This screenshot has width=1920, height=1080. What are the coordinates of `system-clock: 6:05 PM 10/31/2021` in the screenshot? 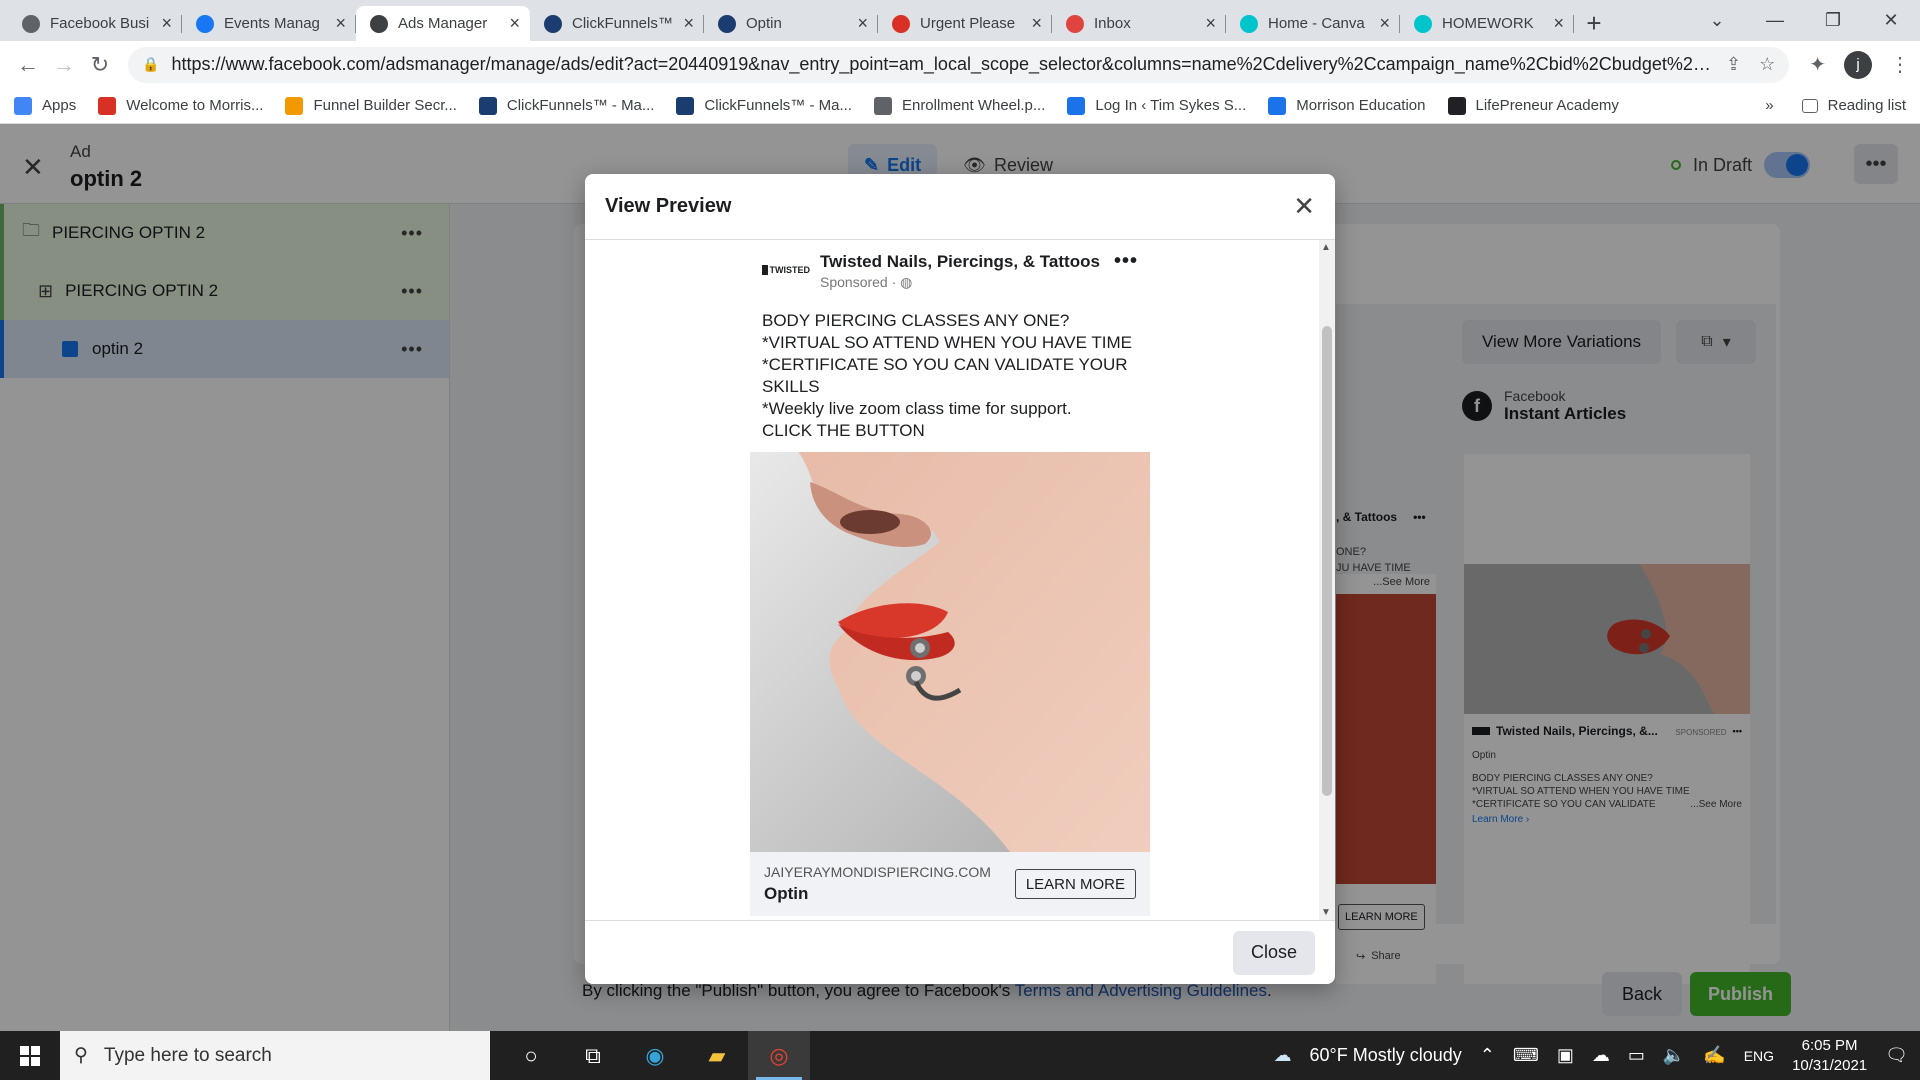 It's located at (1829, 1056).